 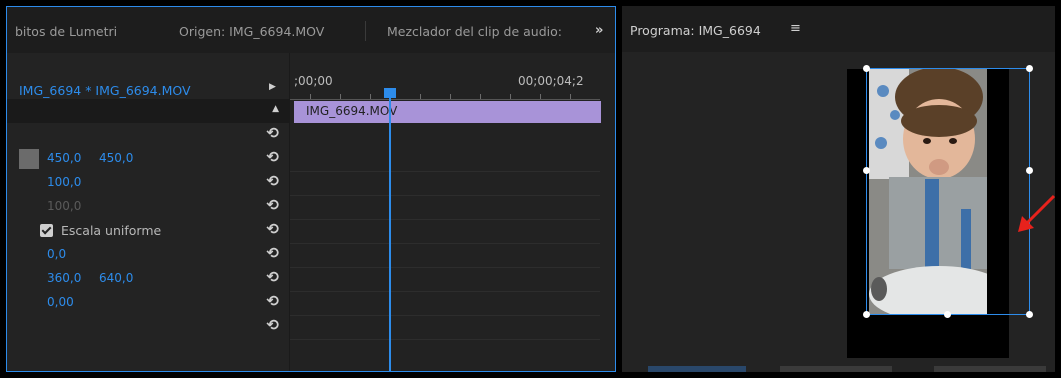 I want to click on tab-divider, so click(x=365, y=31).